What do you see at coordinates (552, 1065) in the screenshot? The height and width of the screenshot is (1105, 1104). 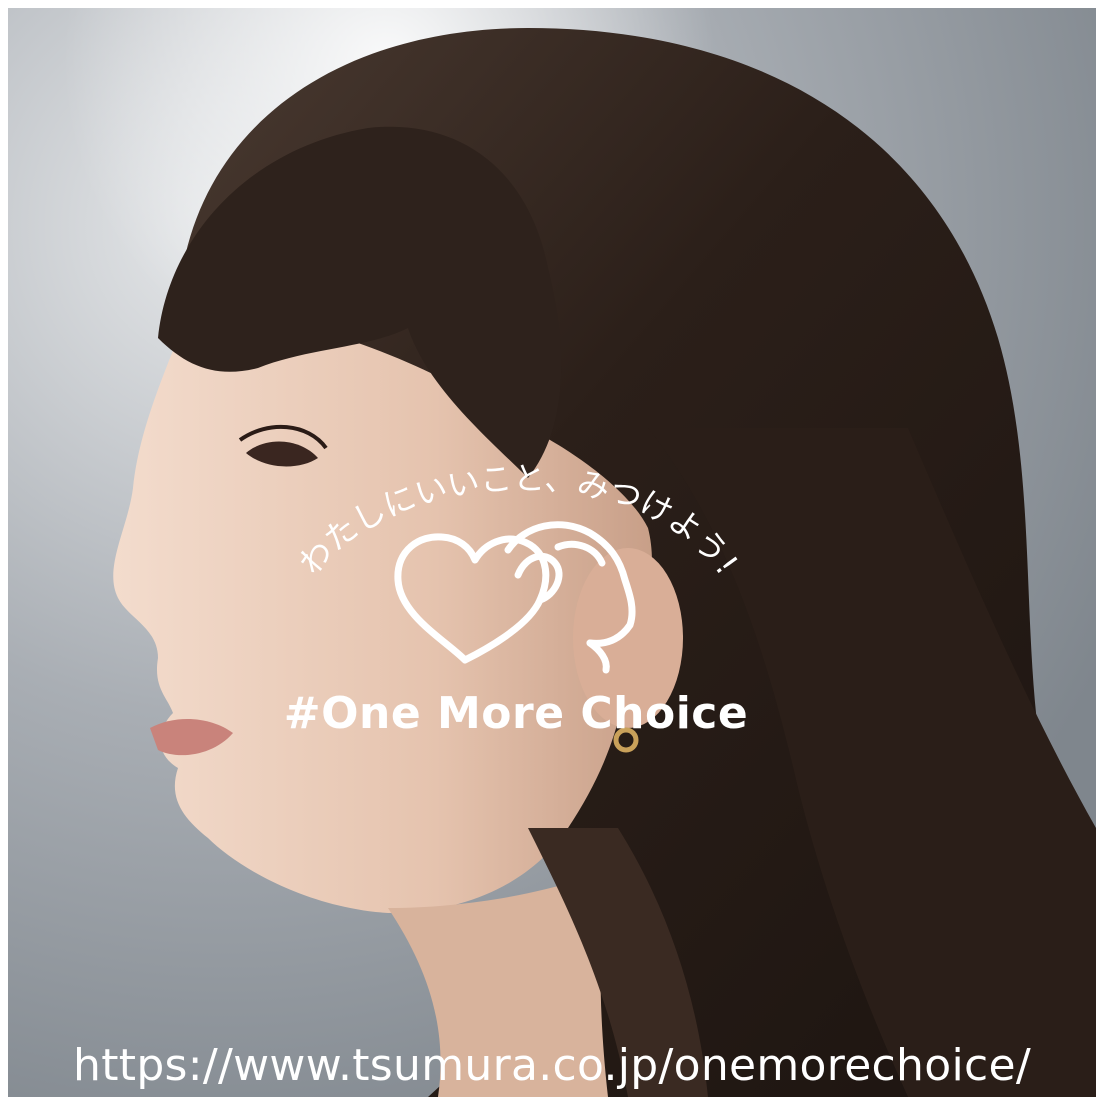 I see `campaign-url: https://www.tsumura.co.jp/onemorechoice/` at bounding box center [552, 1065].